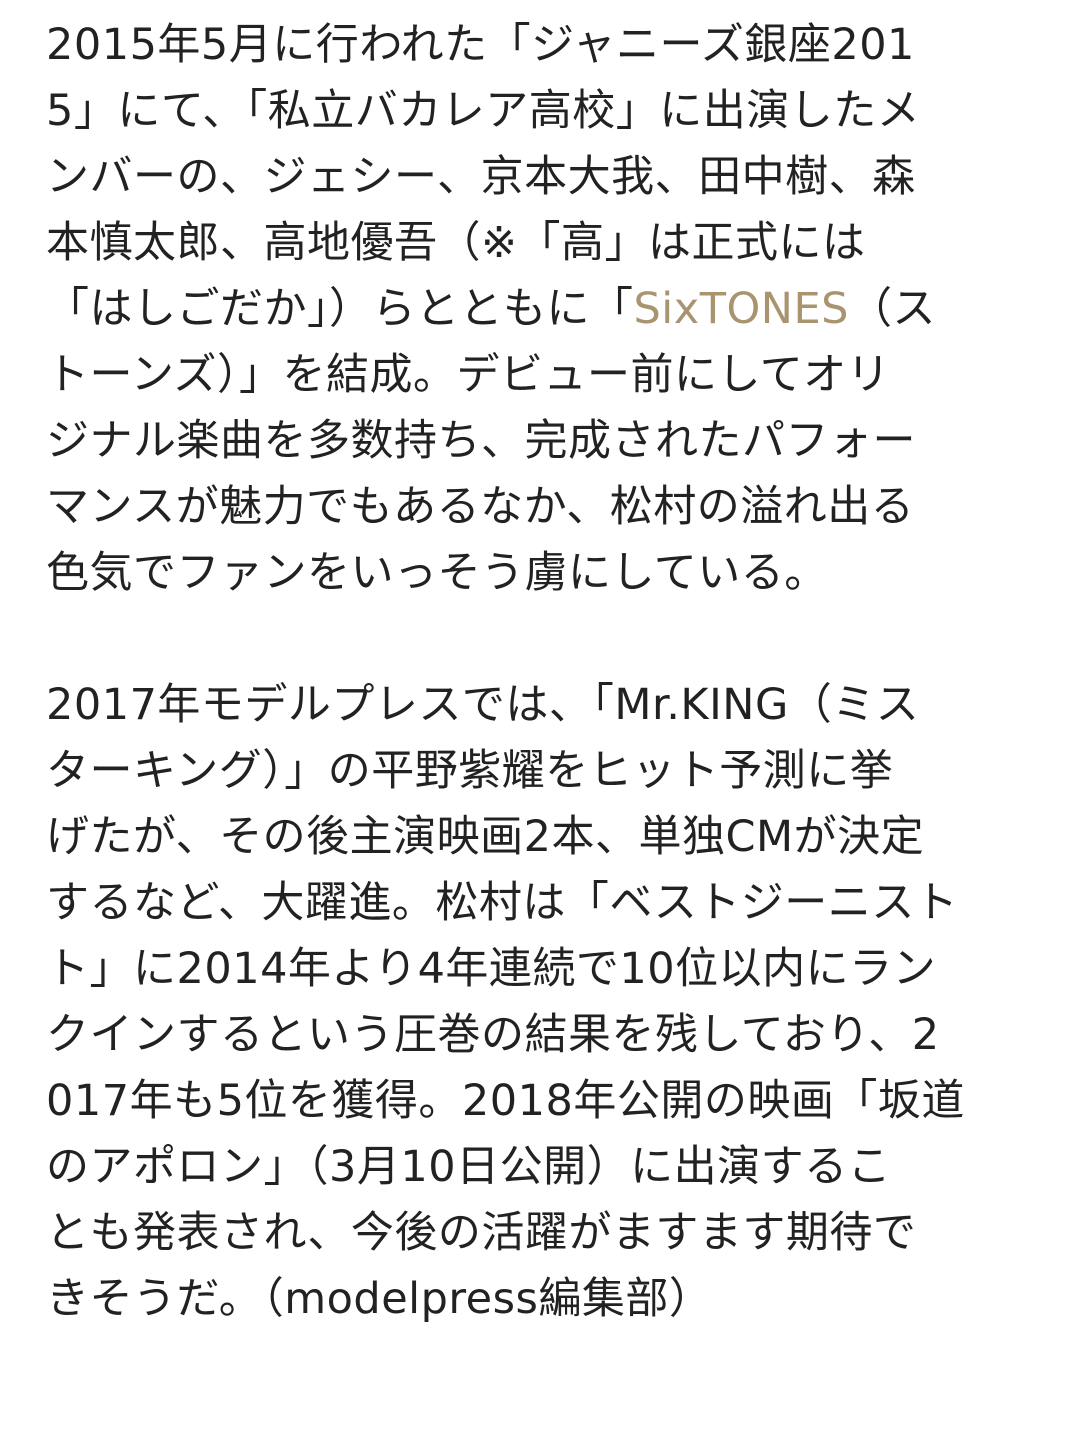  Describe the element at coordinates (741, 309) in the screenshot. I see `sixtones-link: SixTONES` at that location.